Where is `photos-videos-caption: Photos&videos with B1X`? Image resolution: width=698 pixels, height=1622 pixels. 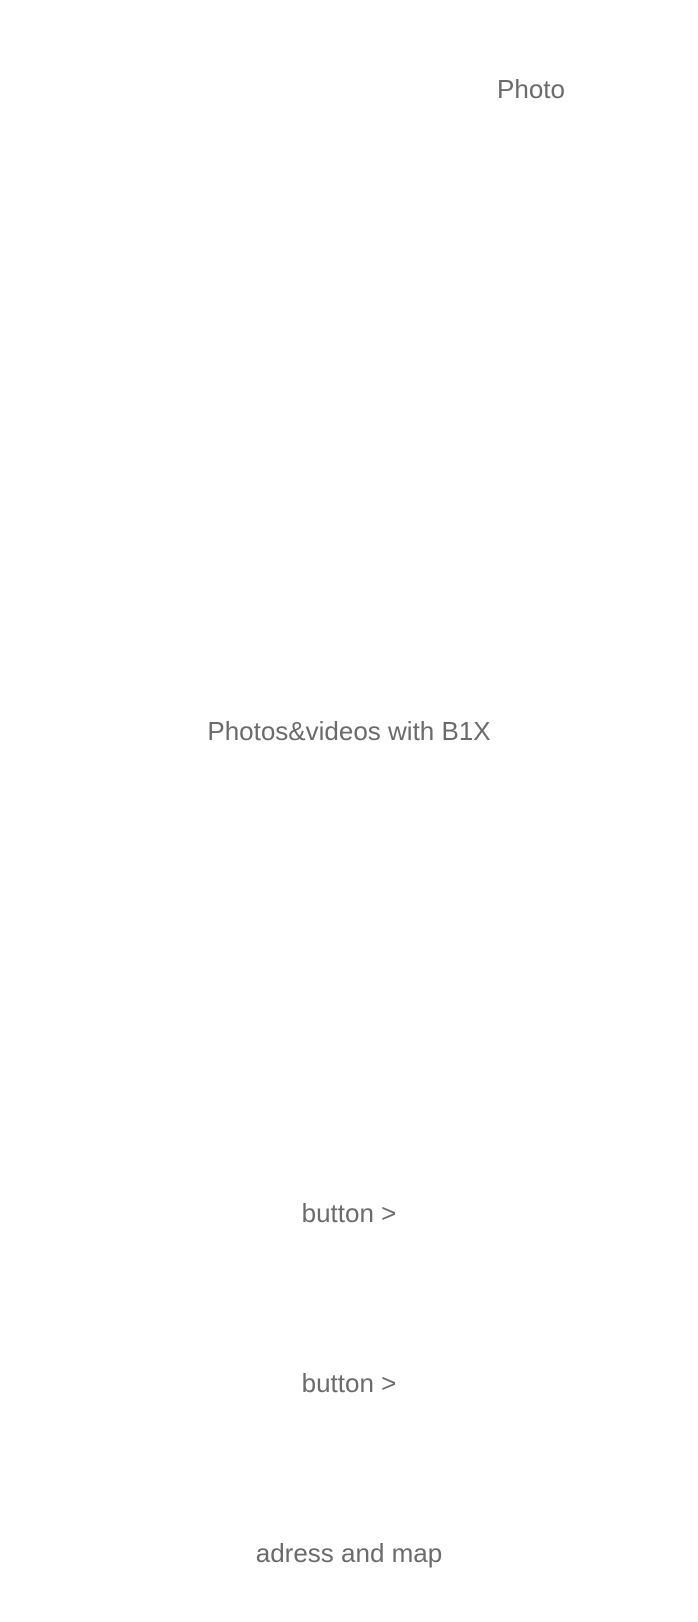
photos-videos-caption: Photos&videos with B1X is located at coordinates (349, 731).